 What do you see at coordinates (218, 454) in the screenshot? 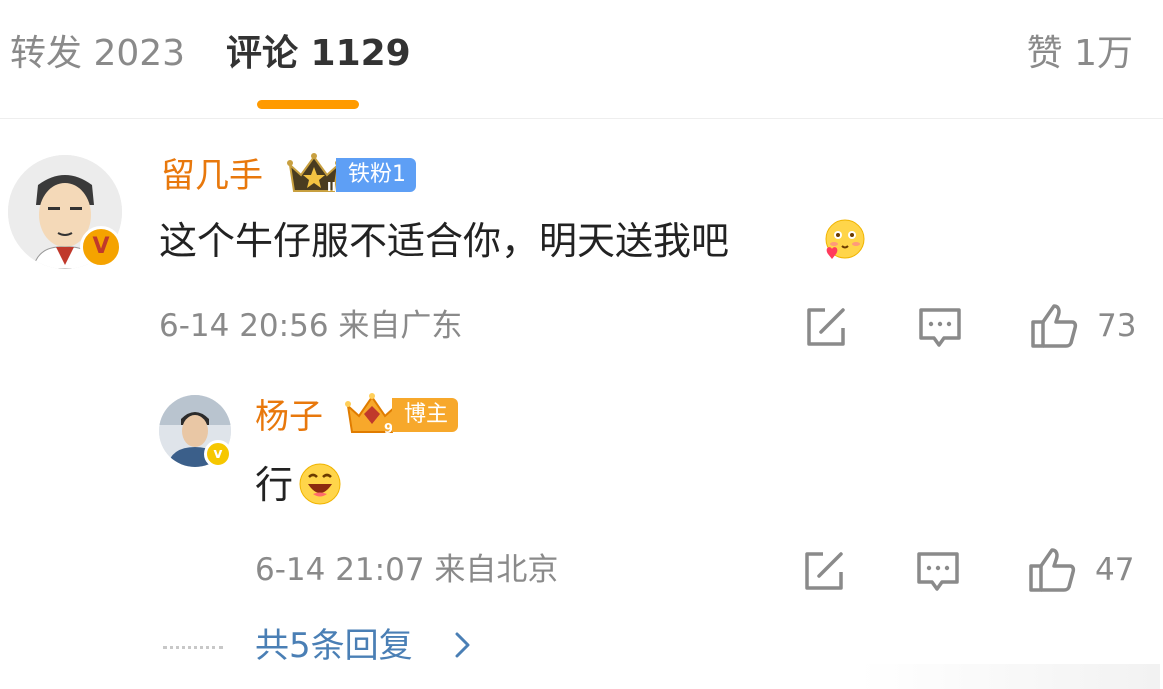
I see `verified-v-icon: v` at bounding box center [218, 454].